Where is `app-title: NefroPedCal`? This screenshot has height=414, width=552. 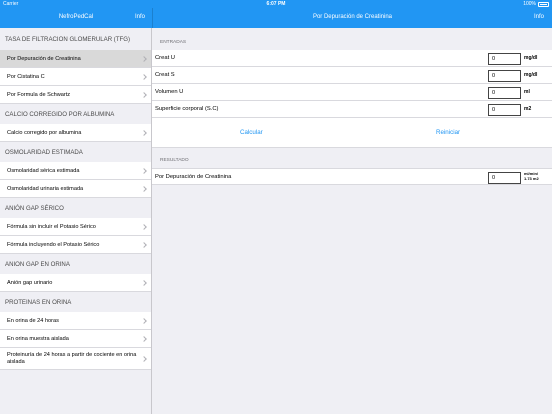 app-title: NefroPedCal is located at coordinates (76, 17).